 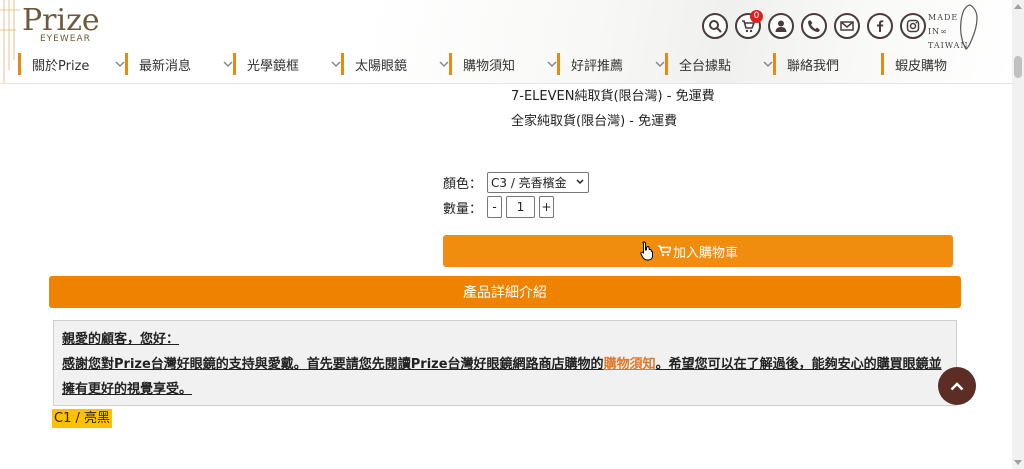 I want to click on cart-count-badge: 0, so click(x=756, y=16).